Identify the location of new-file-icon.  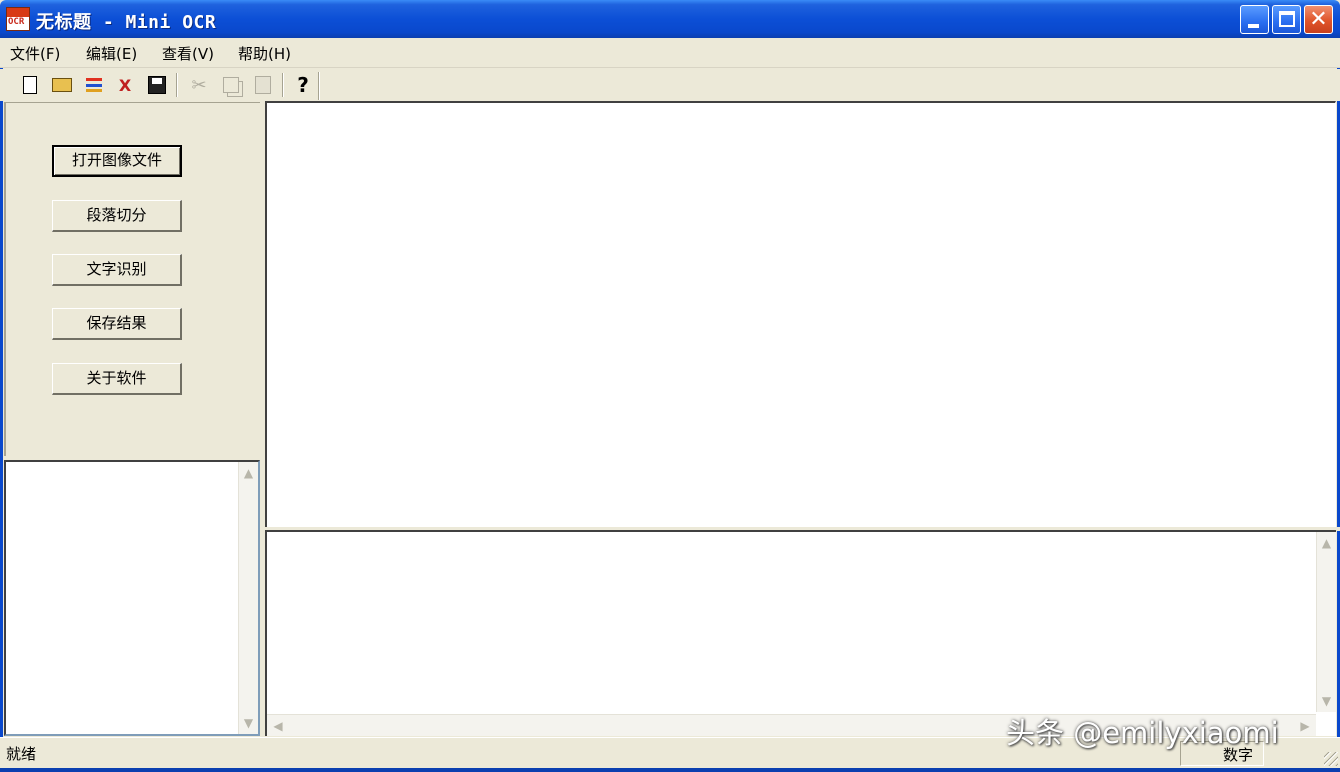
(30, 85).